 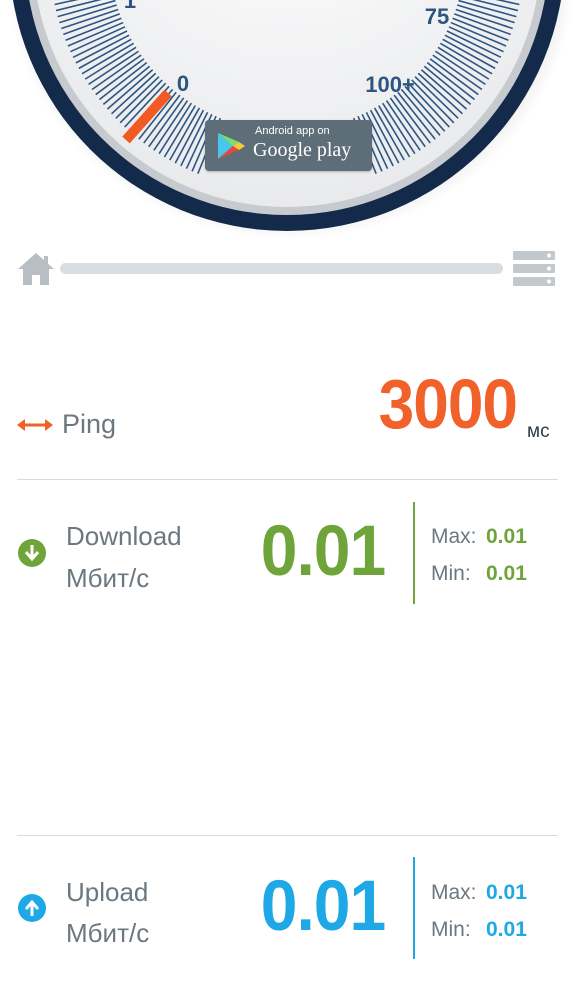 I want to click on ping-value: 3000, so click(x=448, y=404).